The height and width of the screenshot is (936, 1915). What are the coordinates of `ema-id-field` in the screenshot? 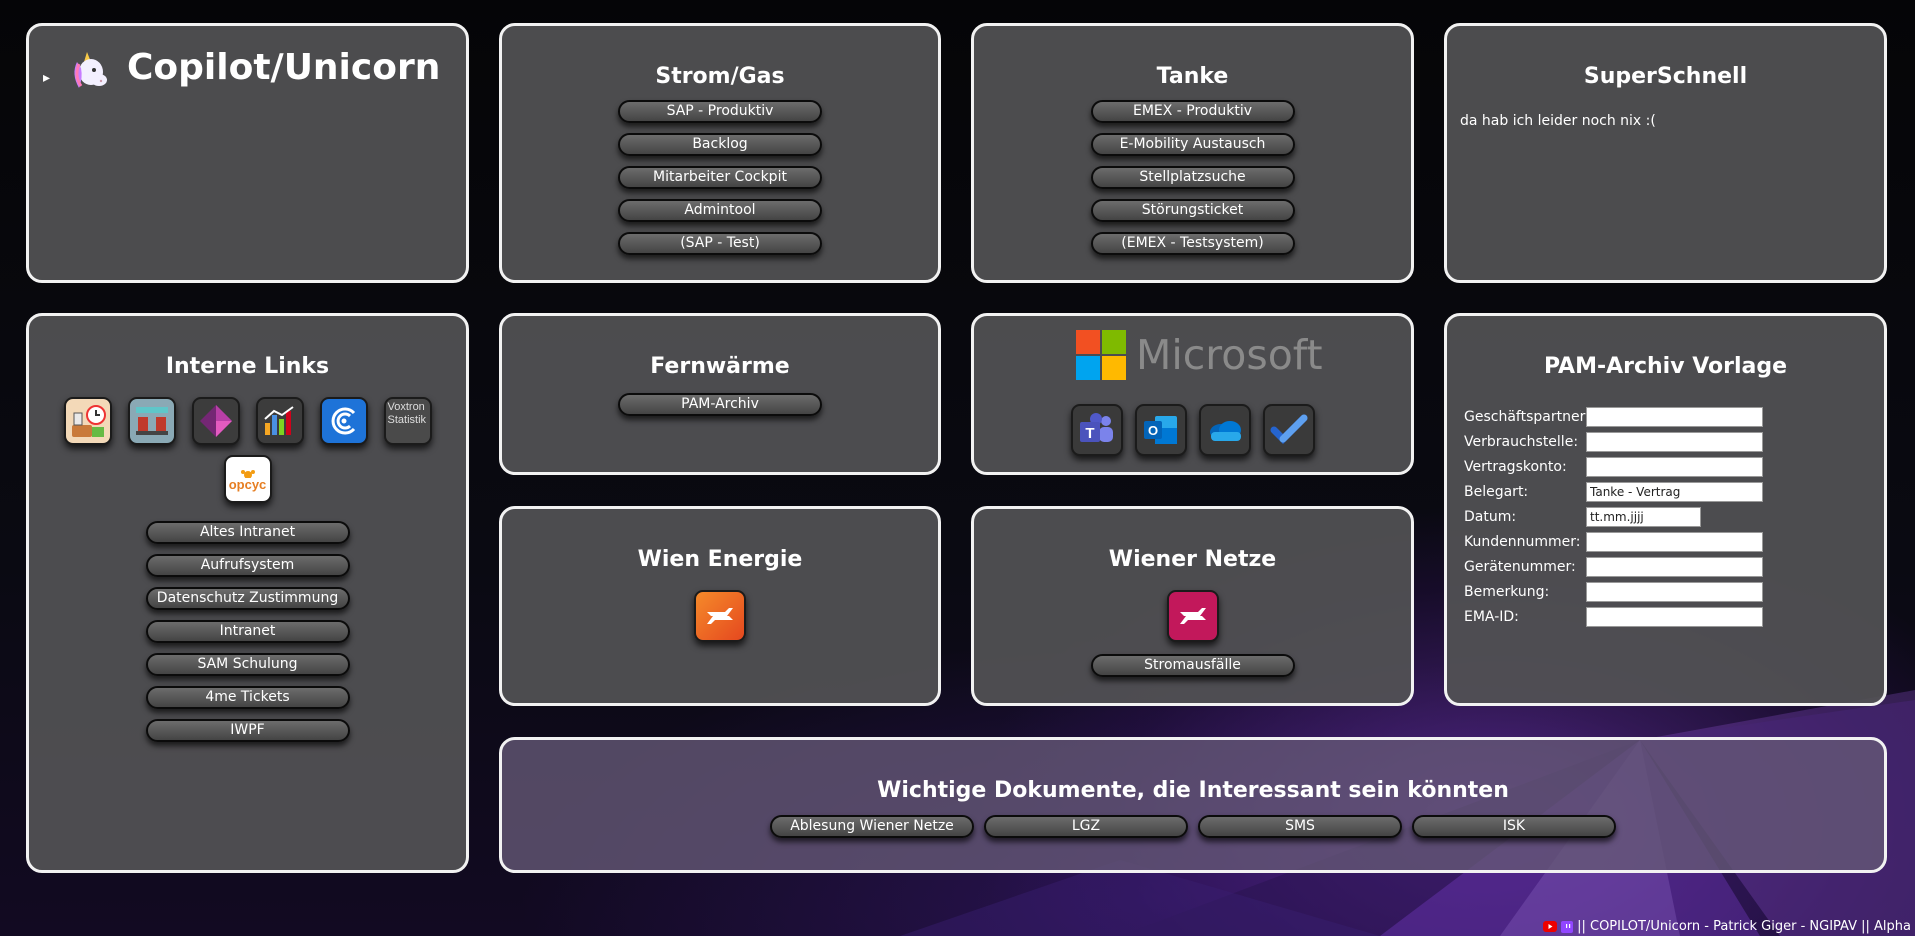 It's located at (1674, 616).